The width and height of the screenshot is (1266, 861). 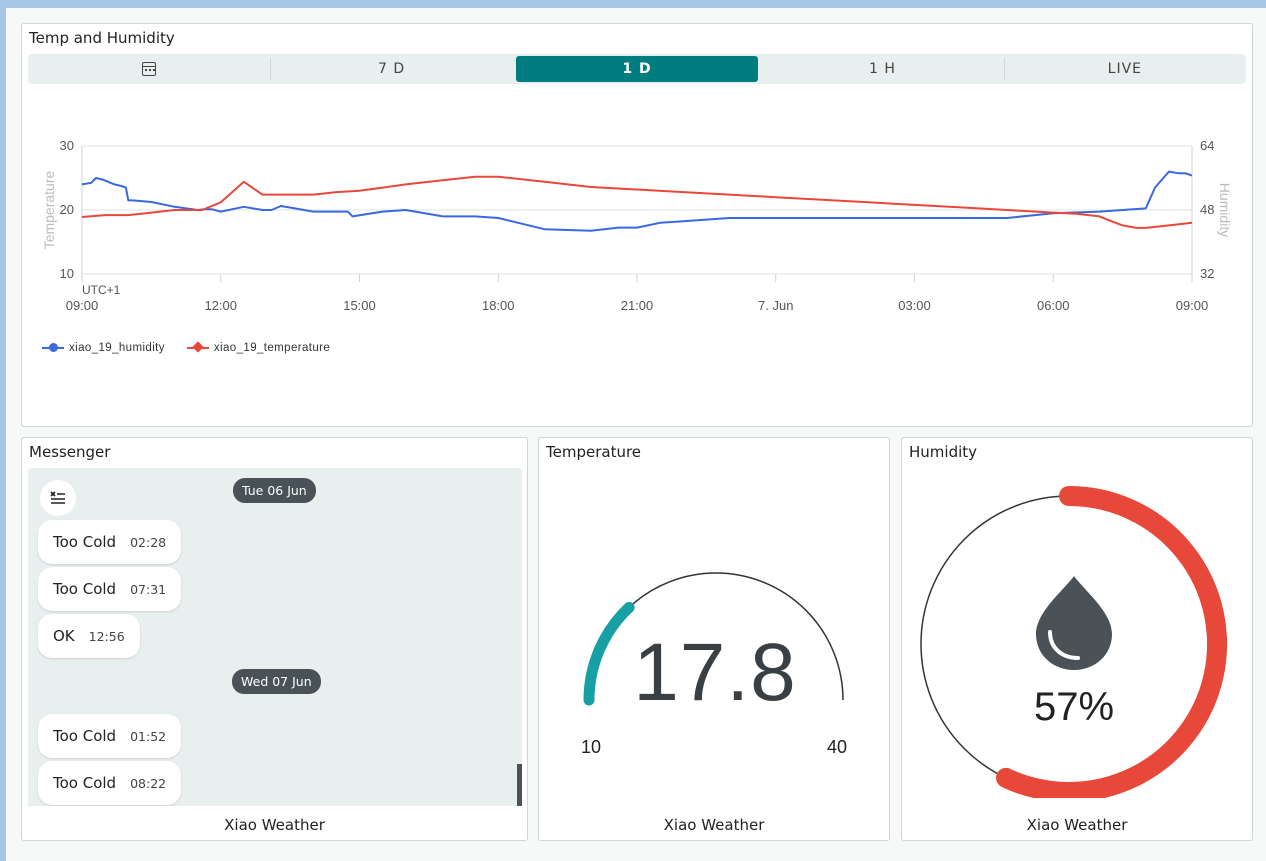 I want to click on temperature-card: Temperature 17.8 10 40 Xiao Weather, so click(x=714, y=639).